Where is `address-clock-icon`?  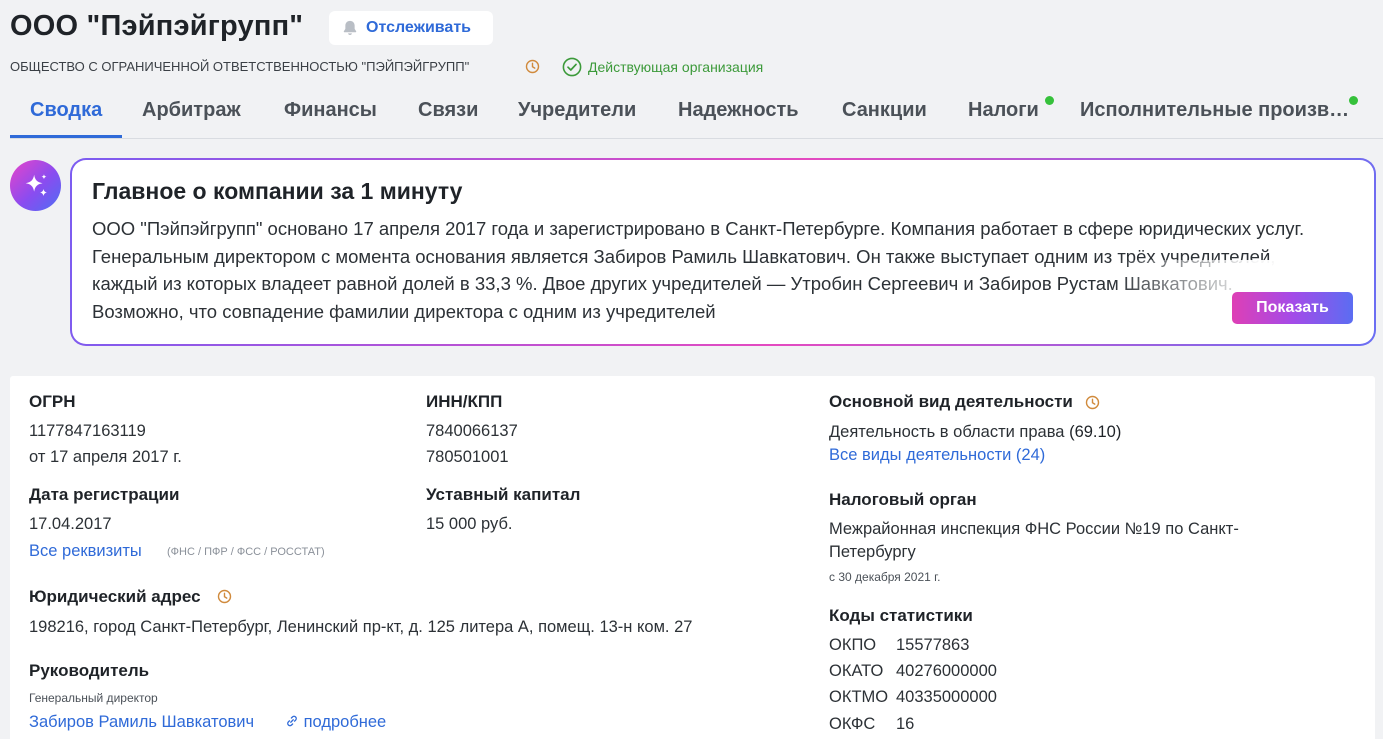
address-clock-icon is located at coordinates (224, 596).